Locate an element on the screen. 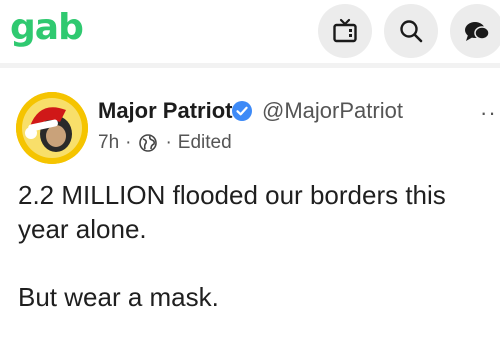 The image size is (500, 343). header-divider is located at coordinates (250, 65).